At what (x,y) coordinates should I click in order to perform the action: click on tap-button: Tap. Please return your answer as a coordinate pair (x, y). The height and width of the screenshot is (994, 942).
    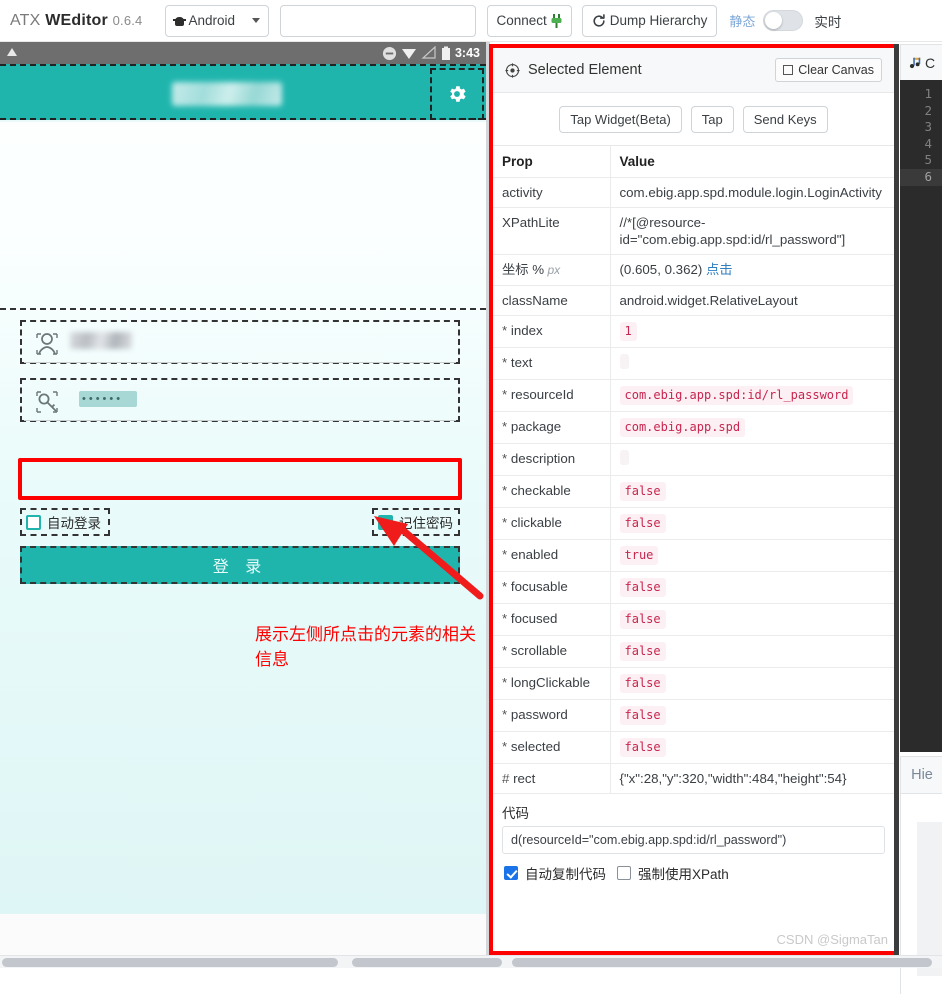
    Looking at the image, I should click on (712, 119).